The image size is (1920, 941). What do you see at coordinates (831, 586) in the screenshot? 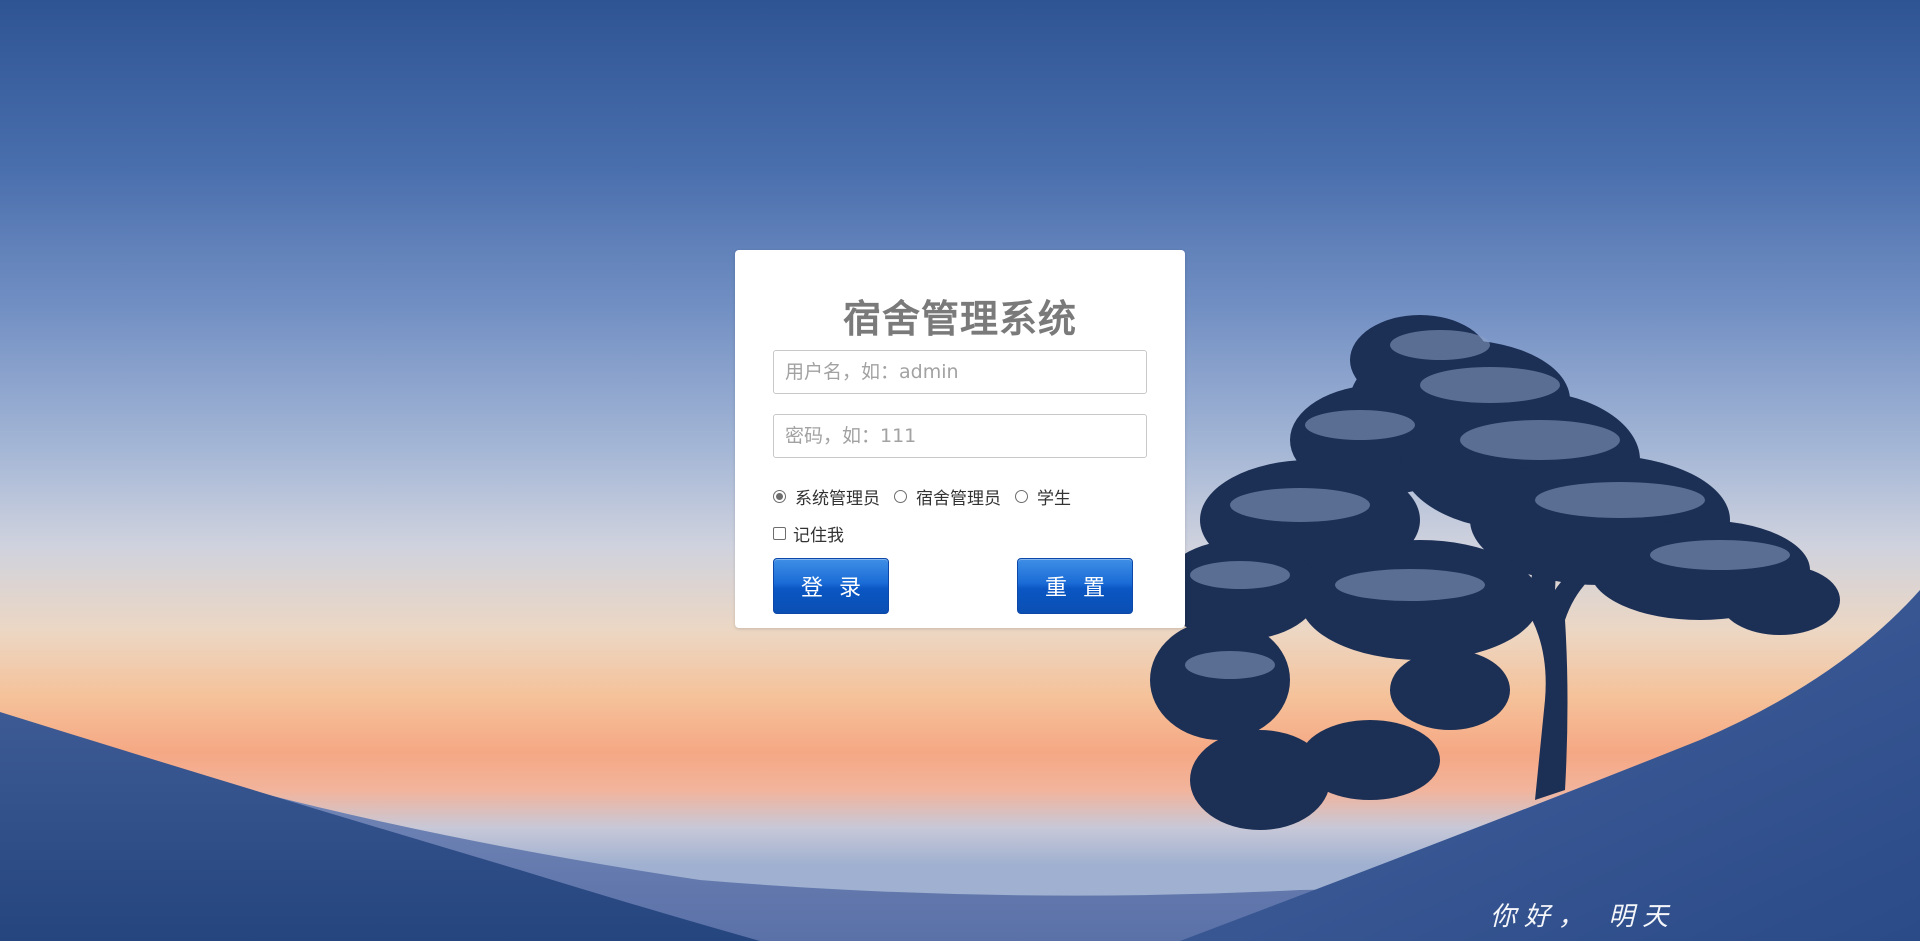
I see `login-button: 登录` at bounding box center [831, 586].